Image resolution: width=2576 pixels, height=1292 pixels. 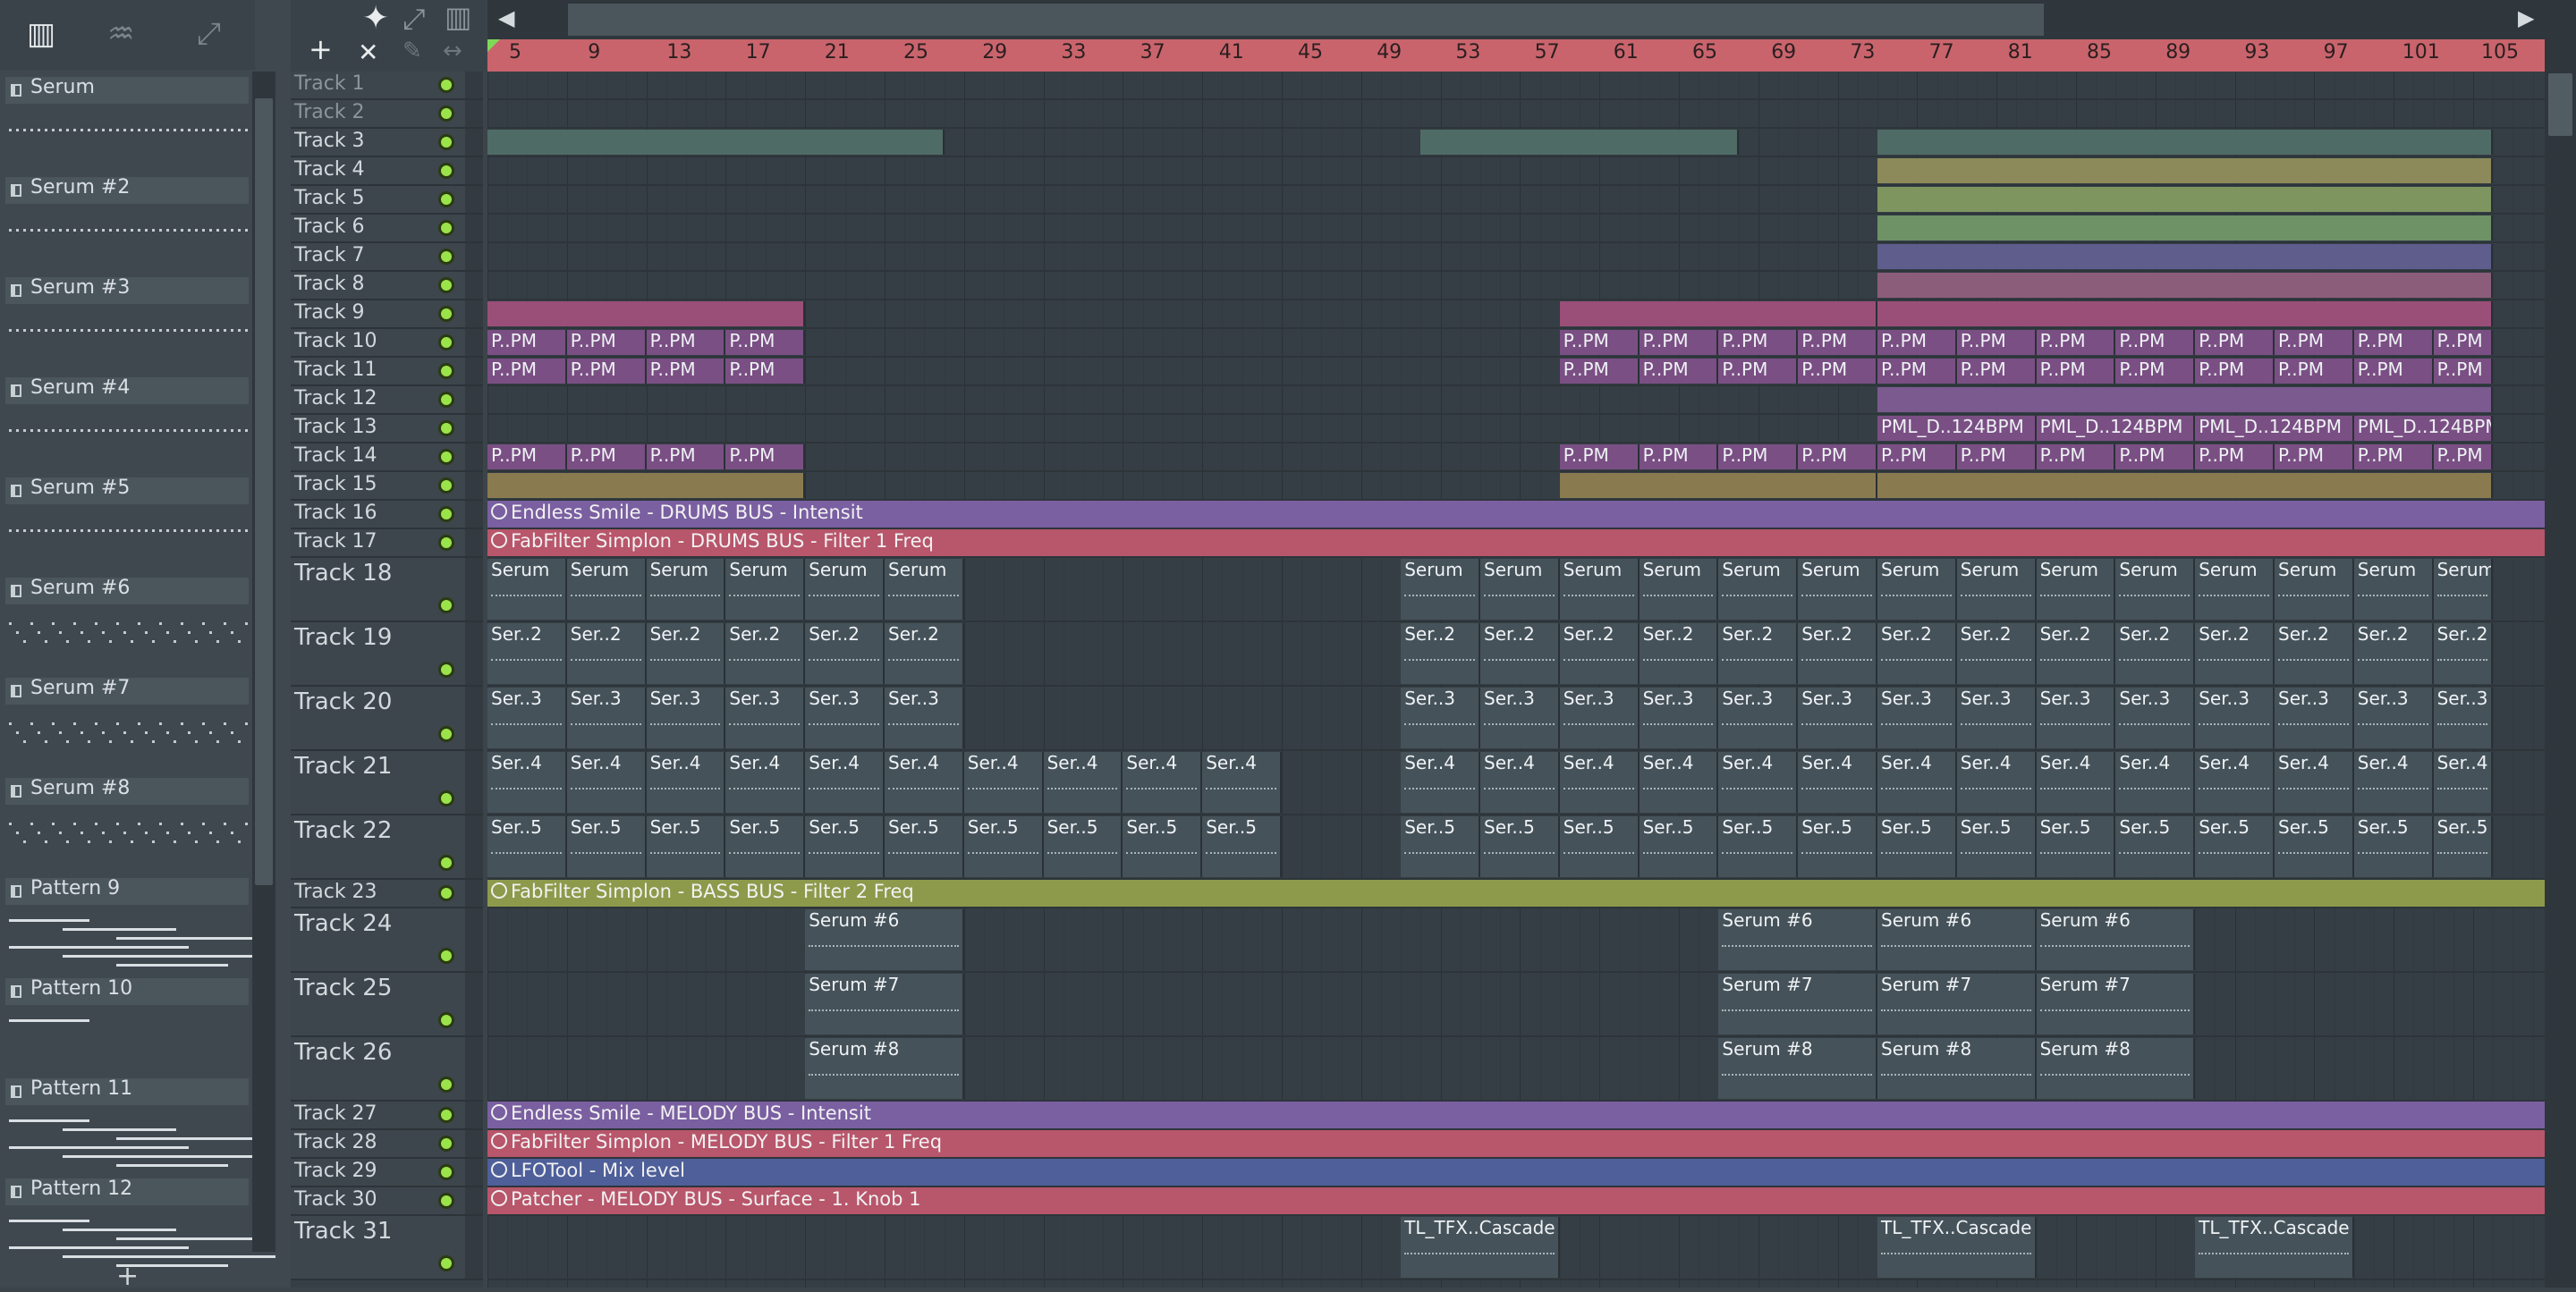 I want to click on wave-icon: ✦, so click(x=375, y=19).